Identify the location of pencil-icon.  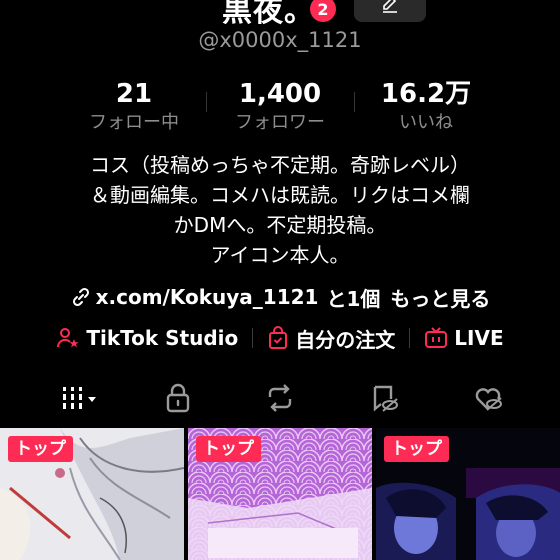
(390, 6).